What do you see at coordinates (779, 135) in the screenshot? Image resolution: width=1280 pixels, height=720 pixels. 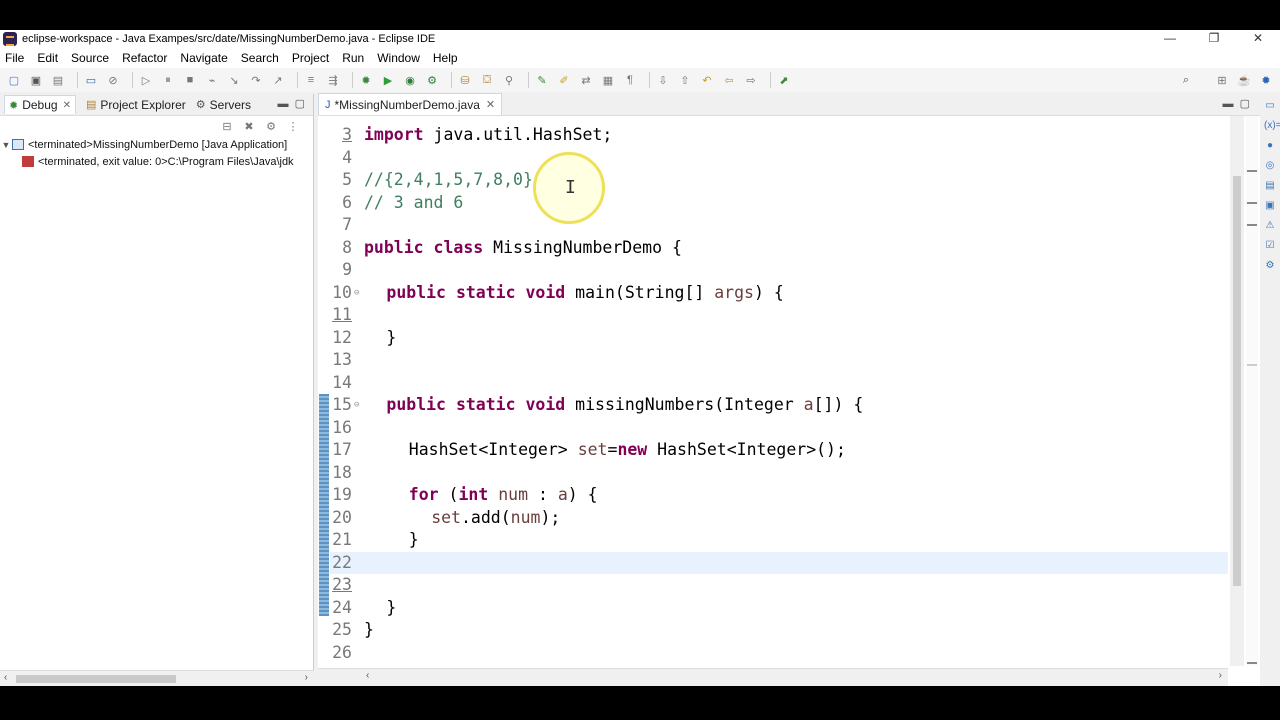 I see `code-line: 3 import java.util.HashSet;` at bounding box center [779, 135].